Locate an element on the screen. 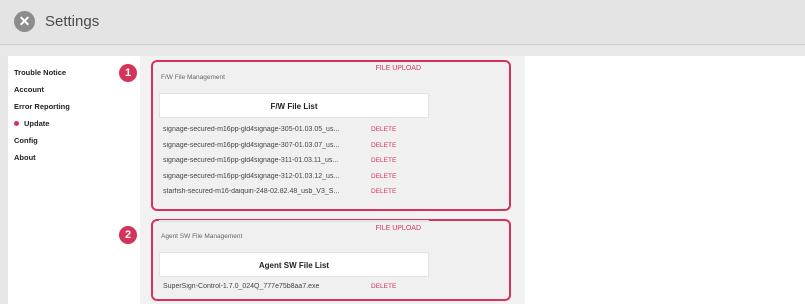 This screenshot has height=304, width=805. agent-file-upload-link: FILE UPLOAD is located at coordinates (398, 228).